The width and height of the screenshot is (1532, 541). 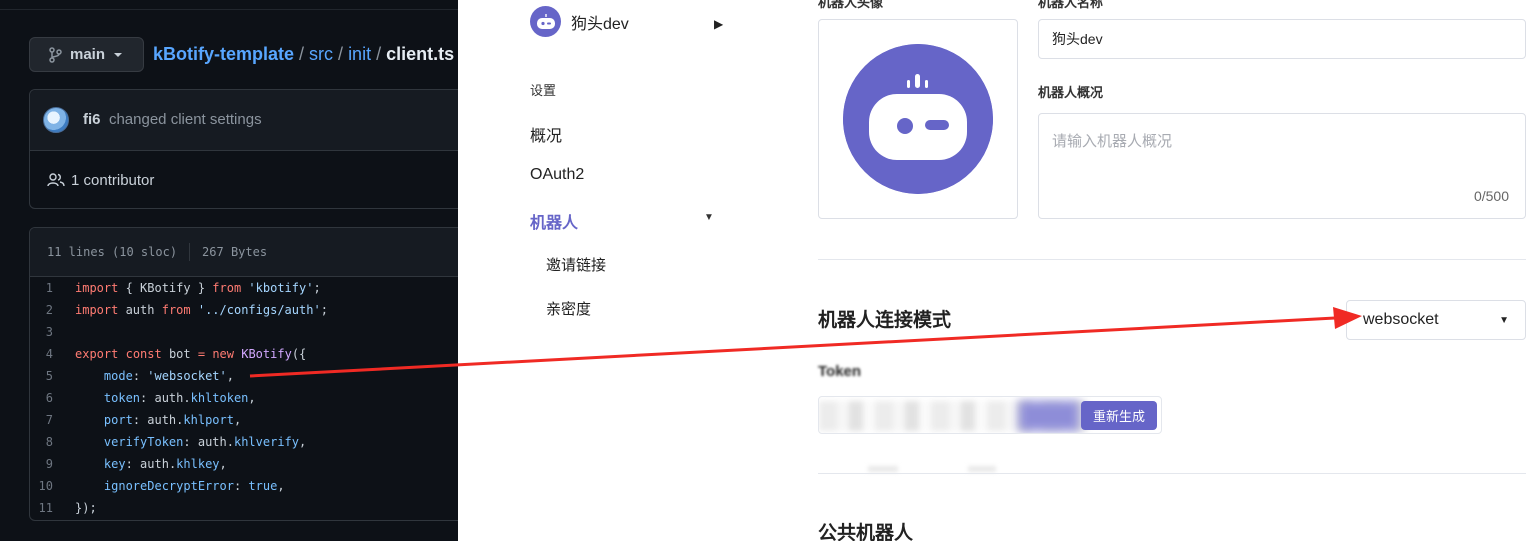 What do you see at coordinates (244, 420) in the screenshot?
I see `code-line: 7 port: auth.khlport,` at bounding box center [244, 420].